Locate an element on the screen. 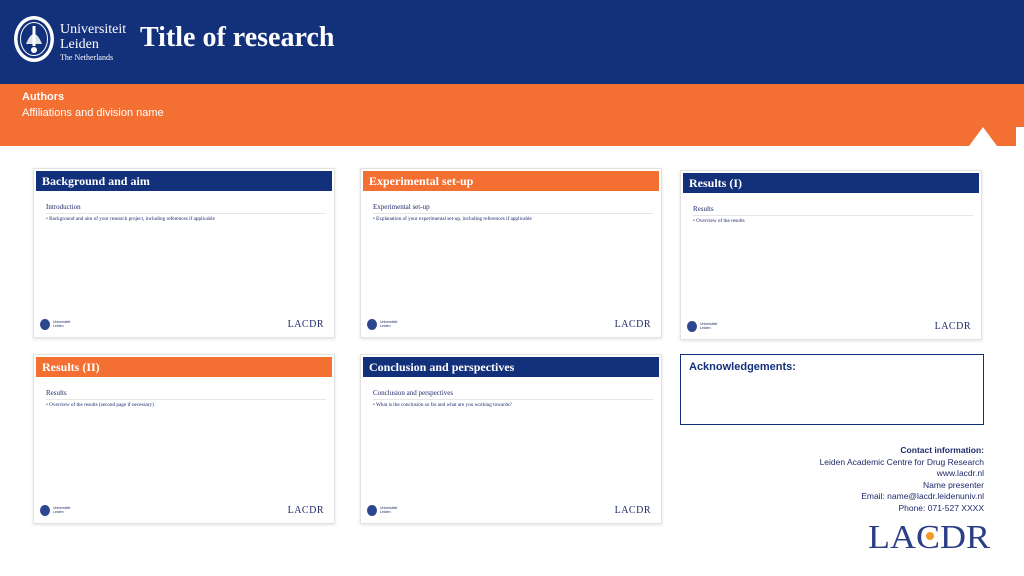 The image size is (1024, 576). lacdr-logo: LACDR is located at coordinates (929, 535).